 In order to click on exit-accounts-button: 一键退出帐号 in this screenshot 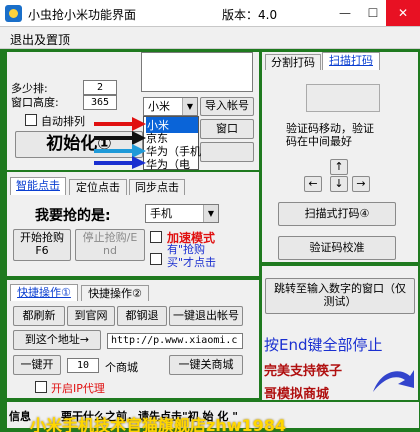, I will do `click(206, 316)`.